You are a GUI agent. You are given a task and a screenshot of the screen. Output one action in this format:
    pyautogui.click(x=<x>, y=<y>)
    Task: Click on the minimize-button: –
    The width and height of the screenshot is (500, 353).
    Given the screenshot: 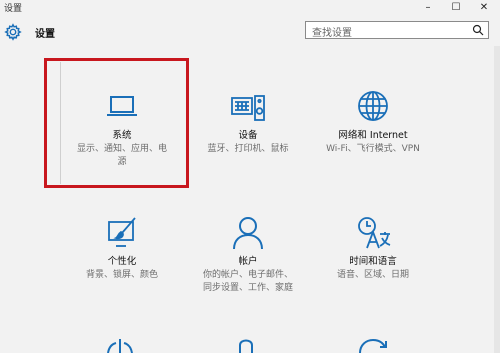 What is the action you would take?
    pyautogui.click(x=428, y=7)
    